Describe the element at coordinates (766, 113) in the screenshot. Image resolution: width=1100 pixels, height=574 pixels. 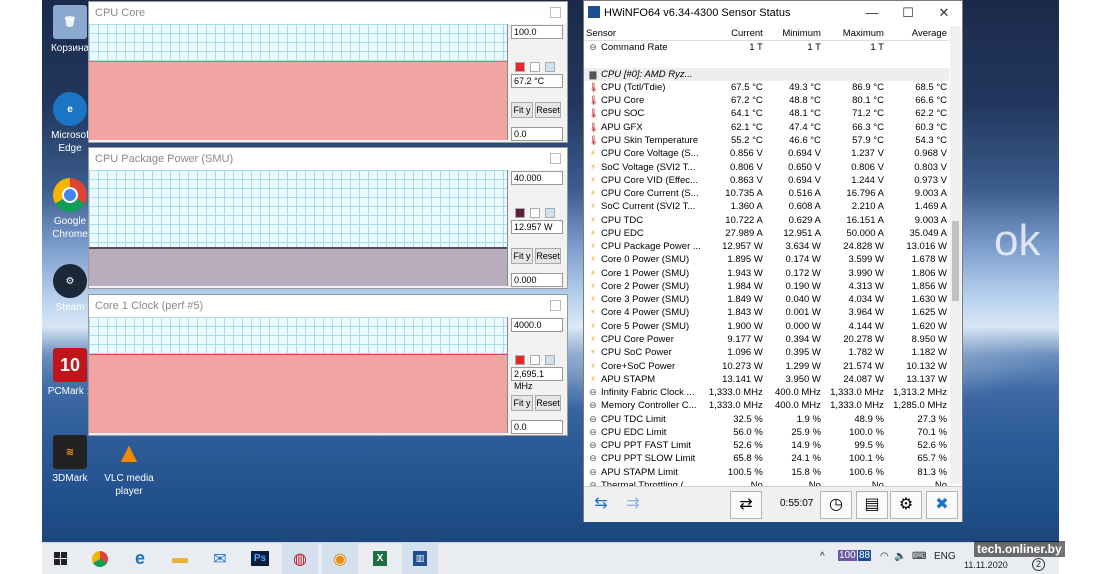
I see `table-row: 🌡 CPU SOC 64.1 °C 48.1 °C 71.2 °C 62.2 °C` at that location.